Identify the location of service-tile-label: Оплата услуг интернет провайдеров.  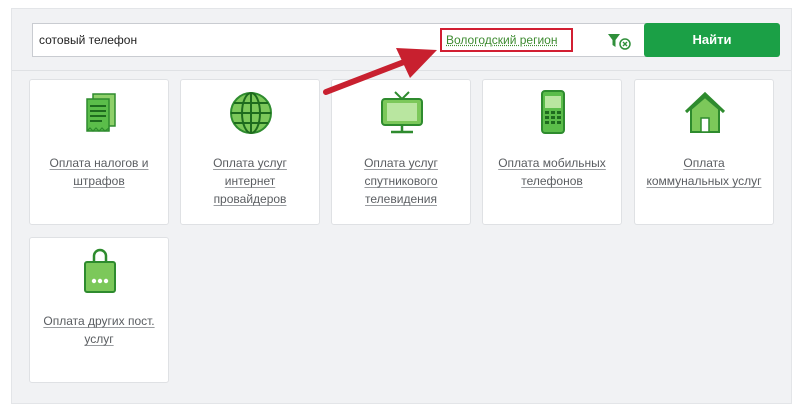
(250, 181).